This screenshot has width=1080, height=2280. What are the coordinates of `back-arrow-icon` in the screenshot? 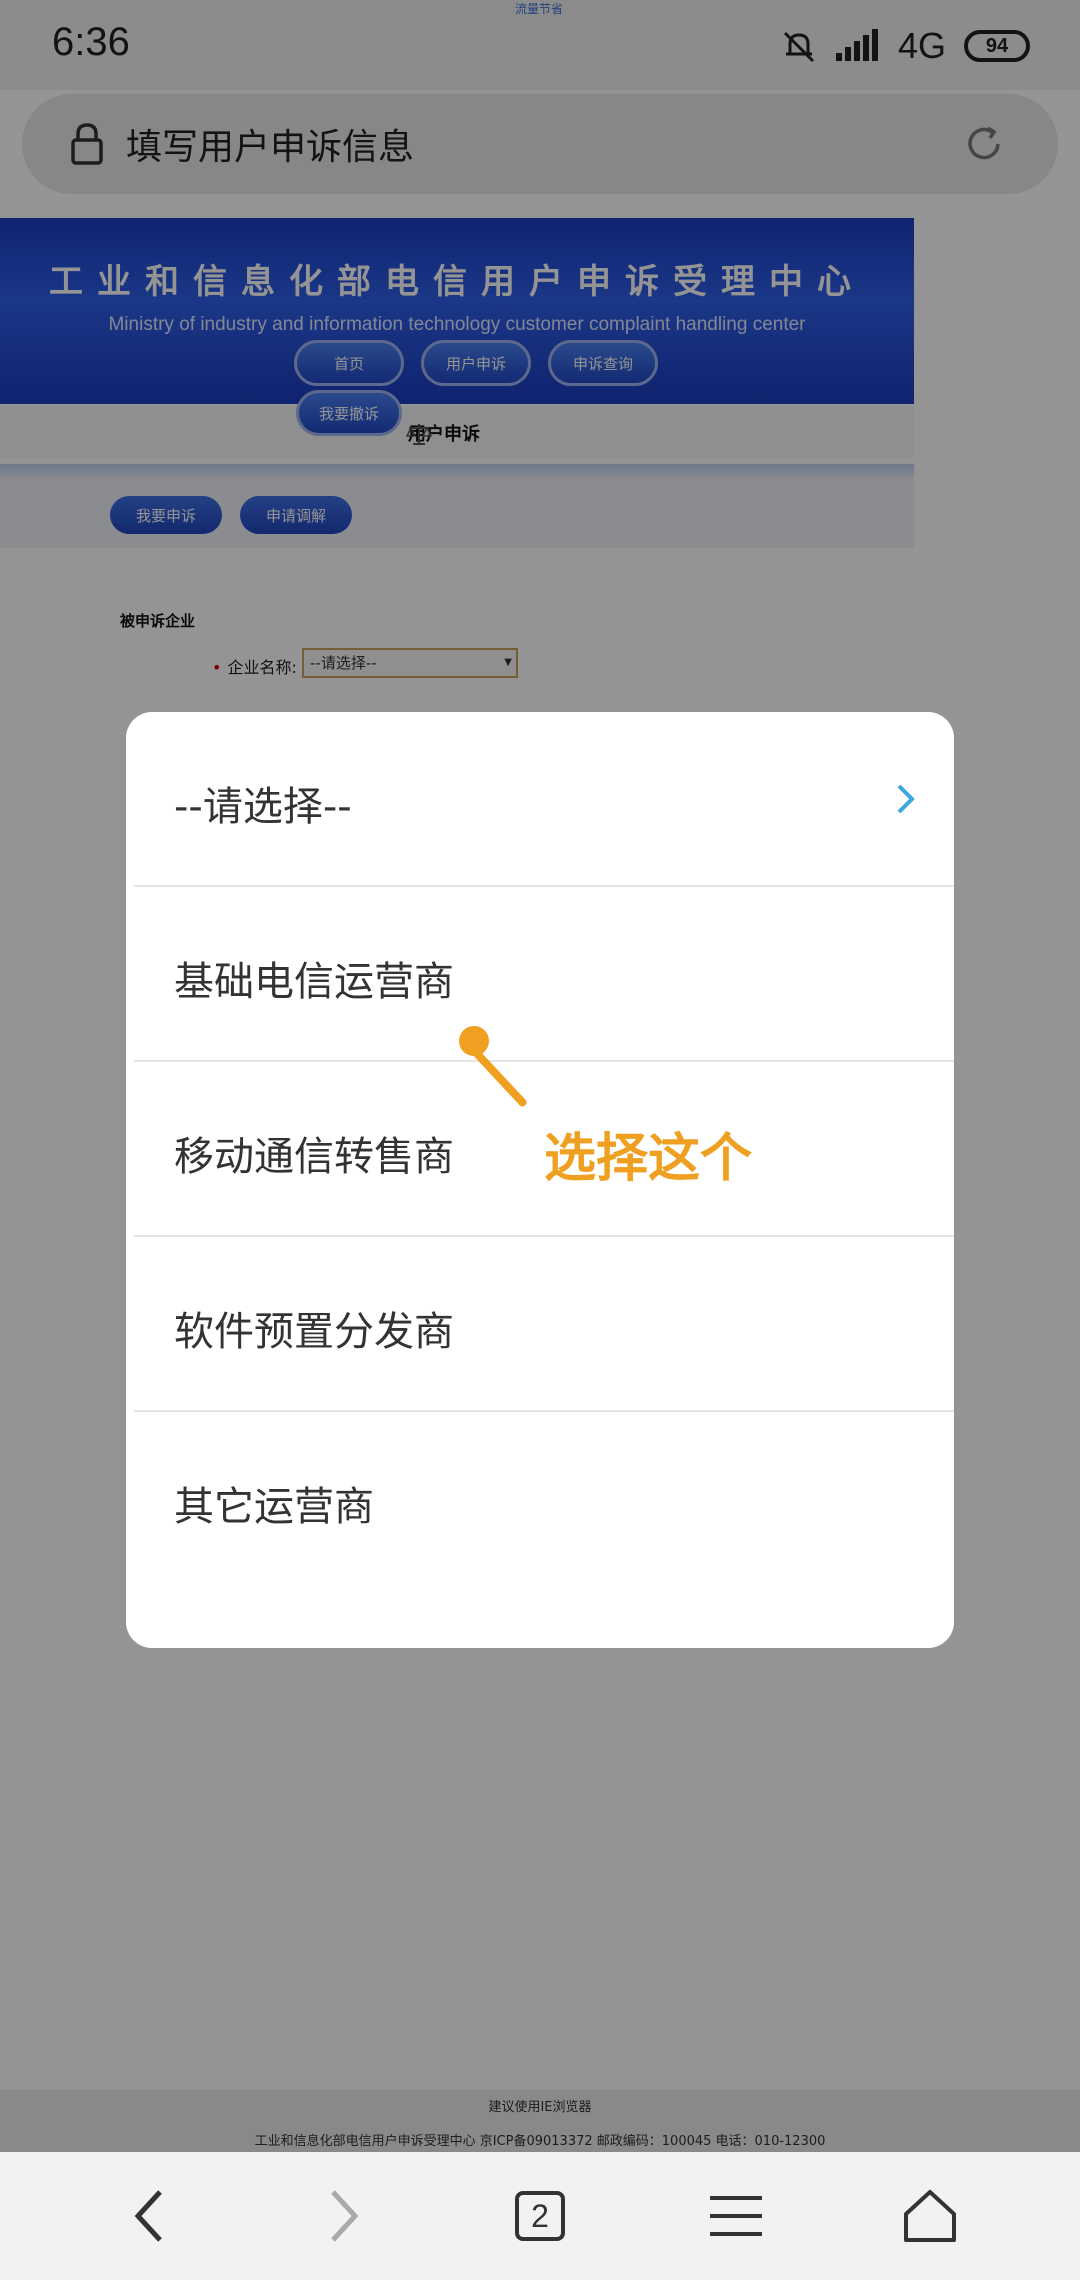 It's located at (148, 2216).